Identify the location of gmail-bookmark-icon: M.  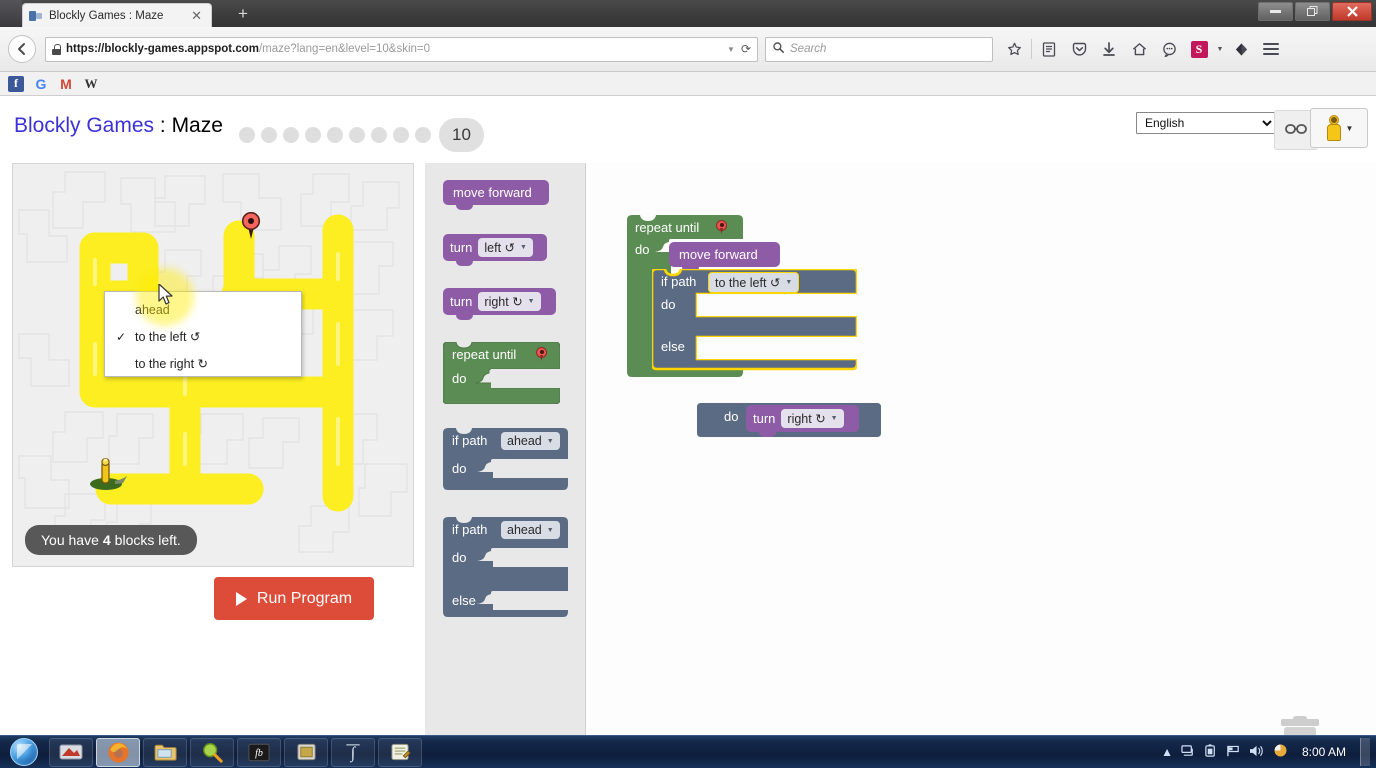
(66, 84).